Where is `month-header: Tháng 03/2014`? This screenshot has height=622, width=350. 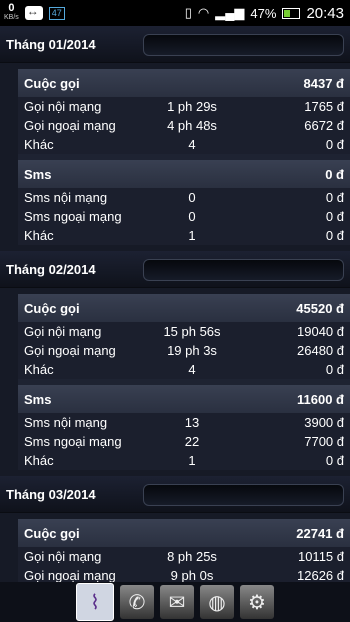 month-header: Tháng 03/2014 is located at coordinates (175, 494).